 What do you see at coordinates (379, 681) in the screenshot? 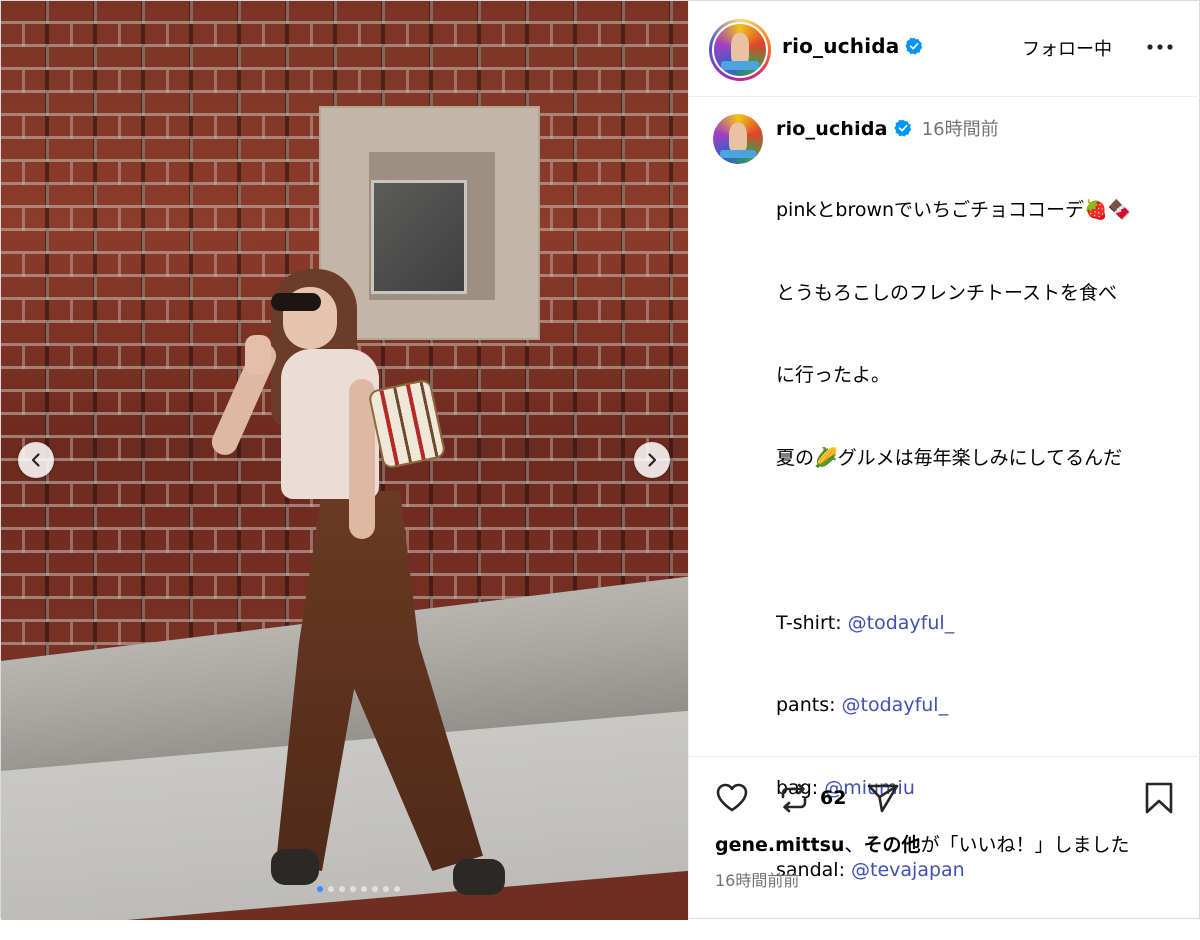
I see `brown-pants` at bounding box center [379, 681].